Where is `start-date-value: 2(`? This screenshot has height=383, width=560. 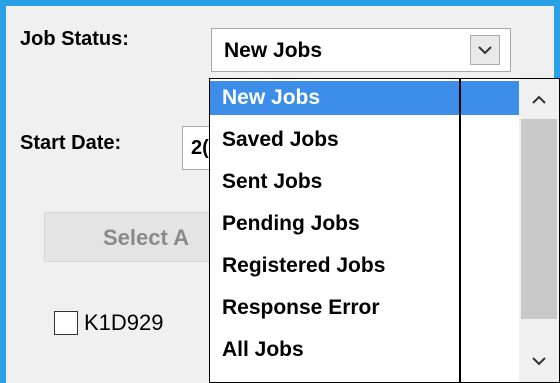 start-date-value: 2( is located at coordinates (200, 148).